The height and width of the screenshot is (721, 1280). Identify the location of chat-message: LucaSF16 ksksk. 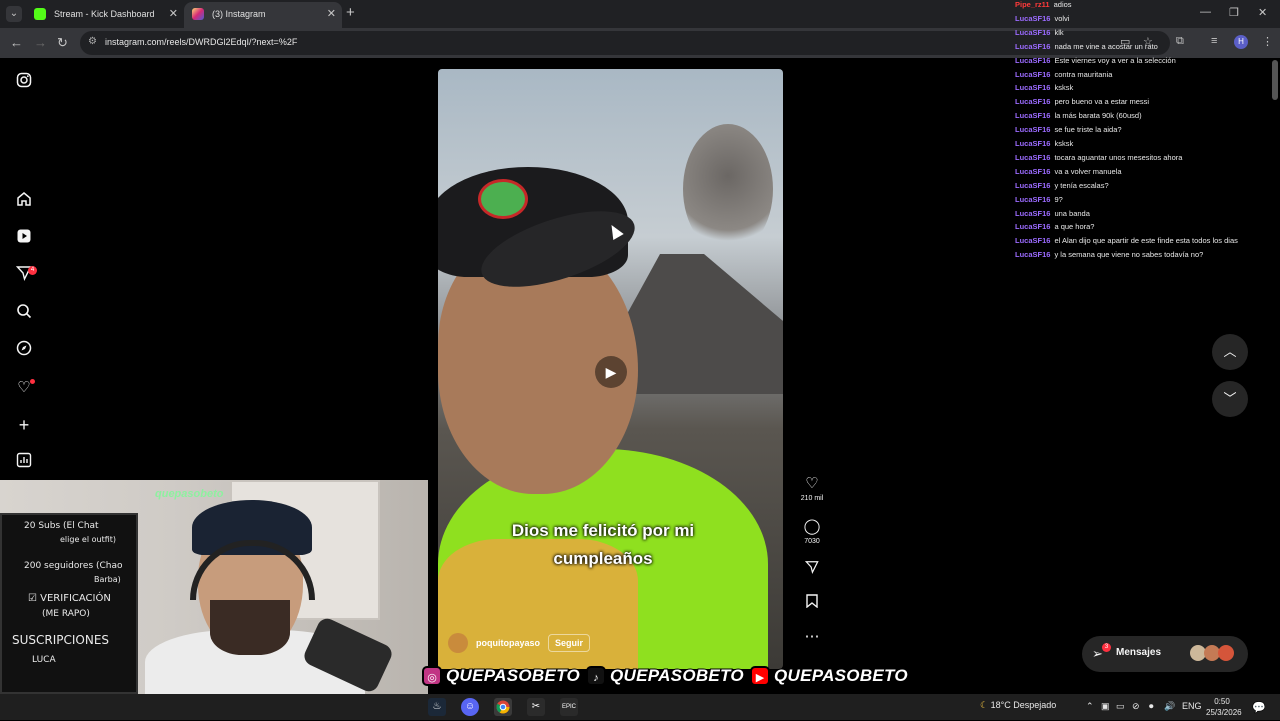
(1044, 88).